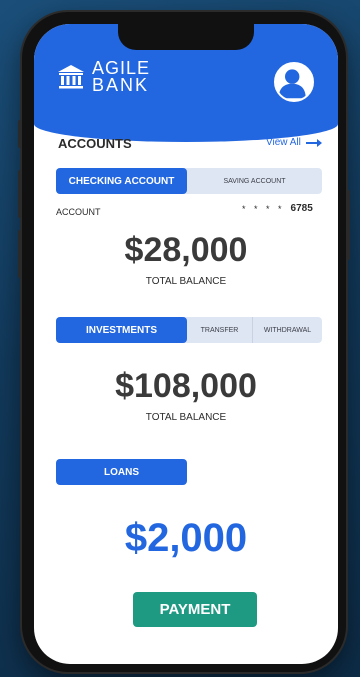 This screenshot has width=360, height=677. I want to click on loans-button: LOANS, so click(121, 472).